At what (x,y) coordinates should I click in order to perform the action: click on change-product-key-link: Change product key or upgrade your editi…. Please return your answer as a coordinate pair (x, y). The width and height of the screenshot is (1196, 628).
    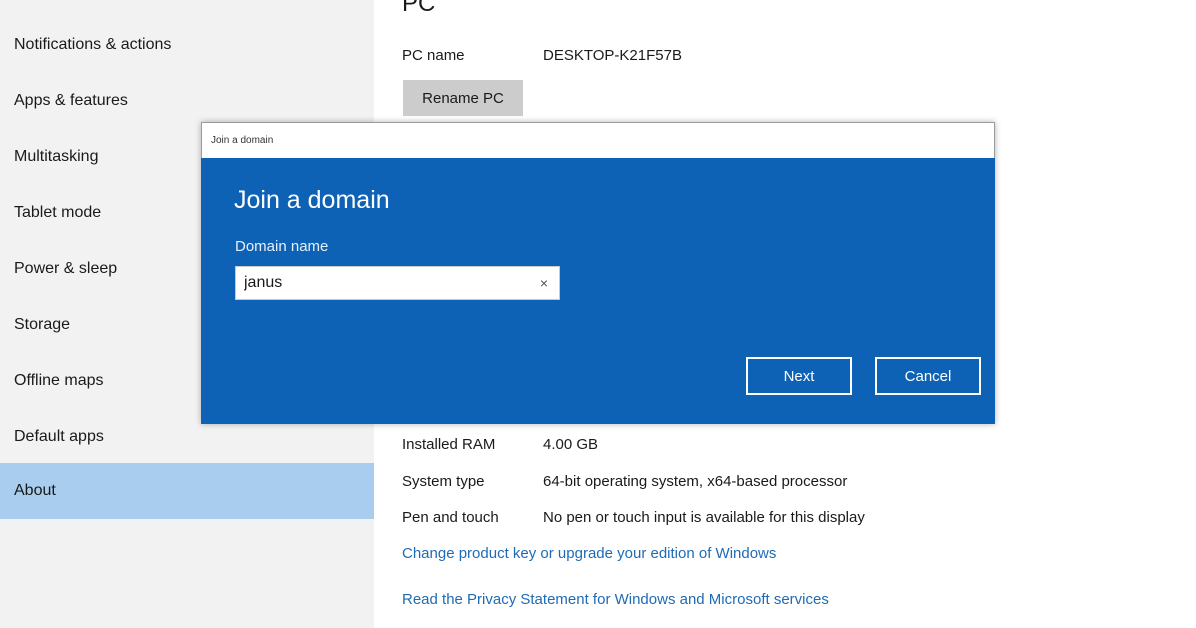
    Looking at the image, I should click on (589, 553).